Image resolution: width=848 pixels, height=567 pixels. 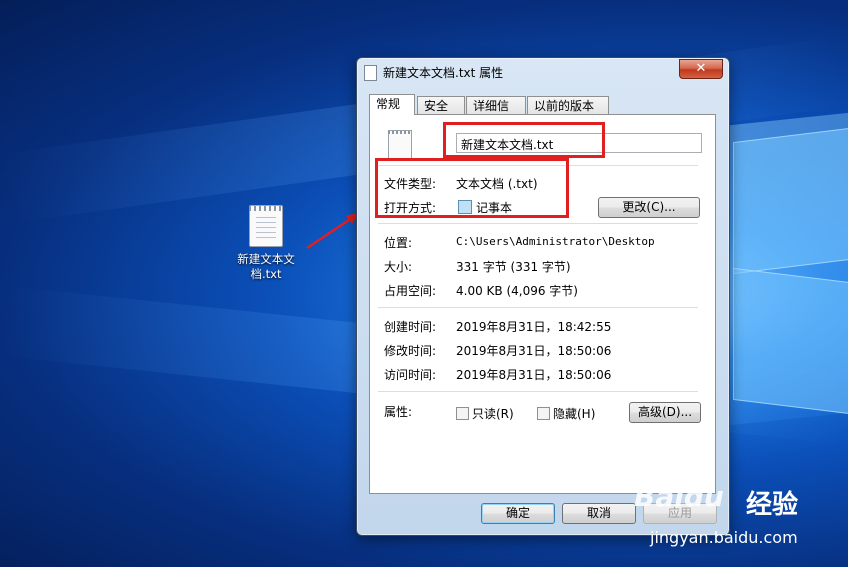 I want to click on location-value: C:\Users\Administrator\Desktop, so click(x=555, y=241).